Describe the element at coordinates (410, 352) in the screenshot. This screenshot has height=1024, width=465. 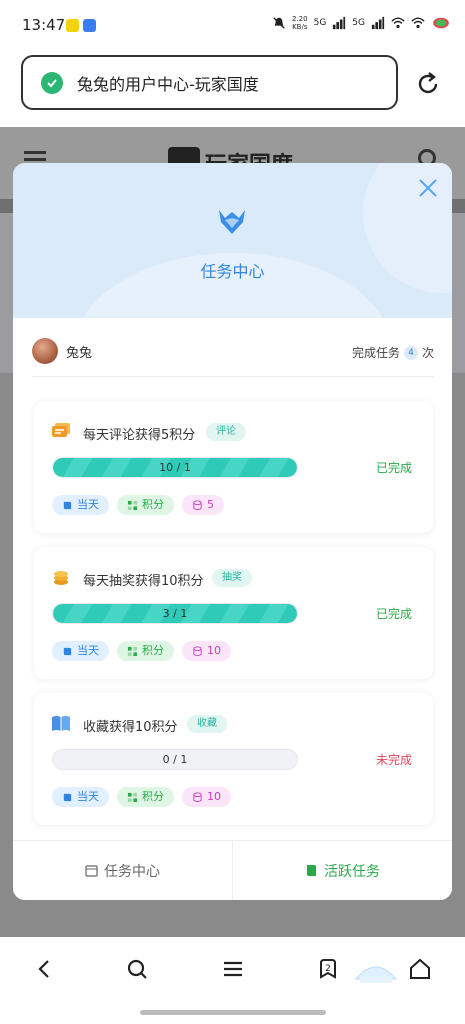
I see `completed-count-badge: 4` at that location.